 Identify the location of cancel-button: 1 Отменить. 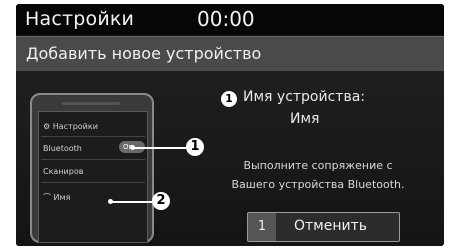
(323, 227).